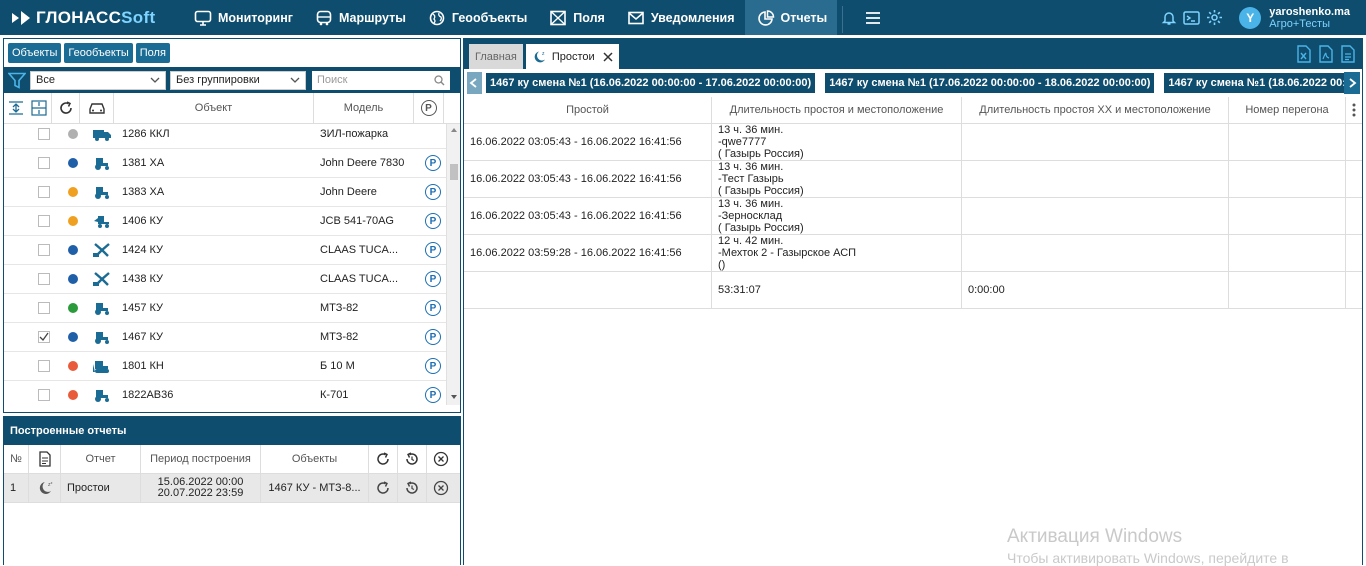  Describe the element at coordinates (608, 56) in the screenshot. I see `close-icon` at that location.